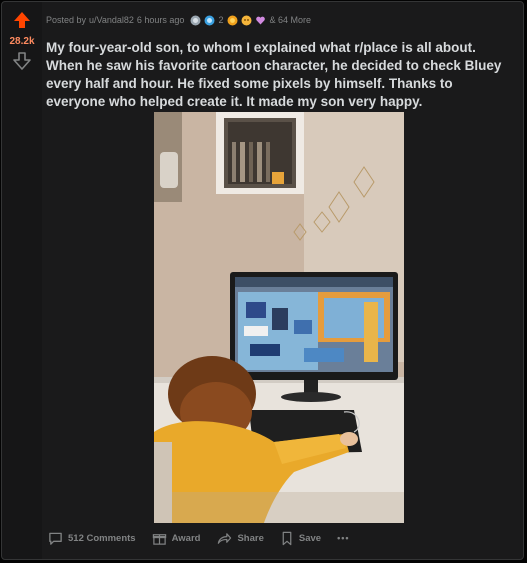 Image resolution: width=527 pixels, height=563 pixels. I want to click on save-button: Save, so click(300, 538).